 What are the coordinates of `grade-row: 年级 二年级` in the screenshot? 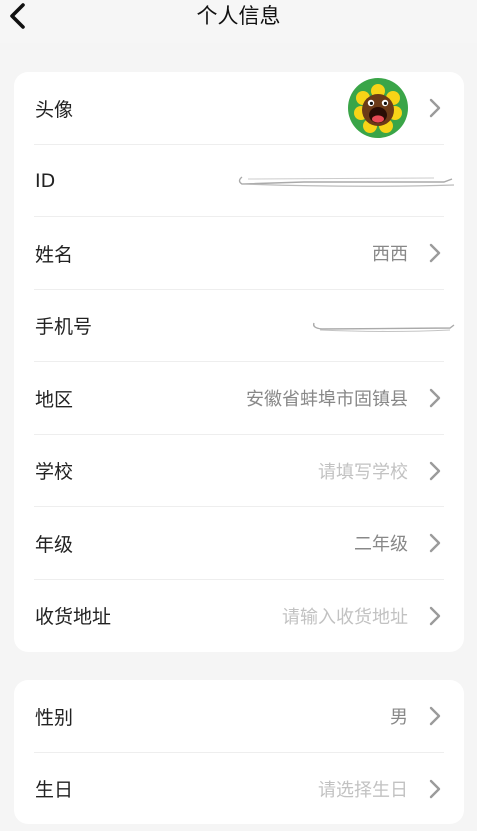 It's located at (239, 543).